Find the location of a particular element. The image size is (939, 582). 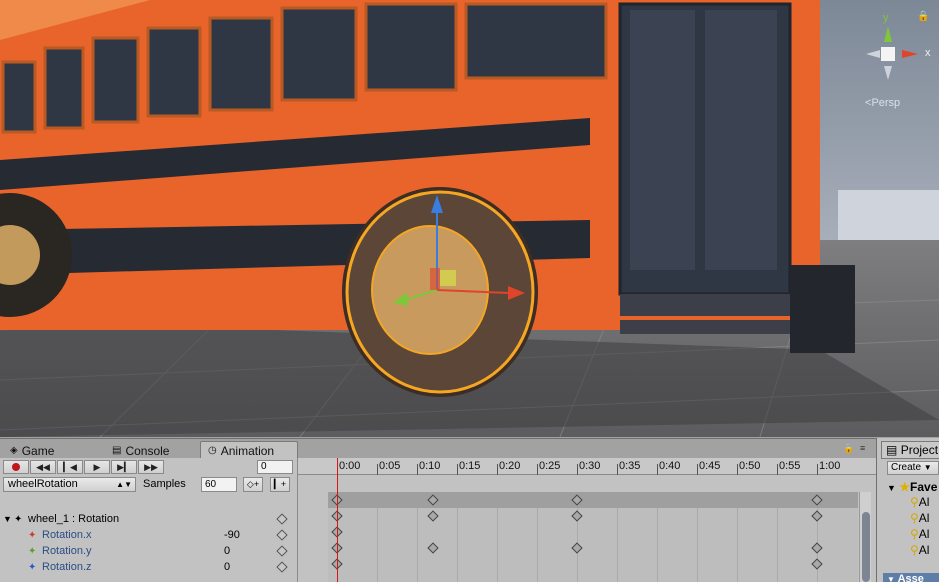

clip-name: wheelRotation is located at coordinates (43, 484).